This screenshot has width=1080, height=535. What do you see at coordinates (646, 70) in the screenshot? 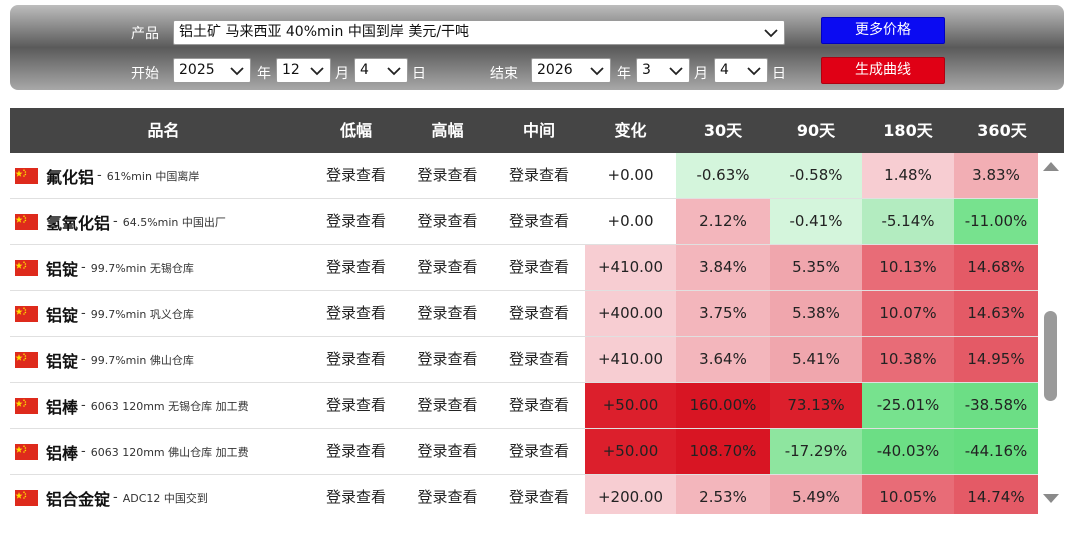
I see `end-month-value: 3` at bounding box center [646, 70].